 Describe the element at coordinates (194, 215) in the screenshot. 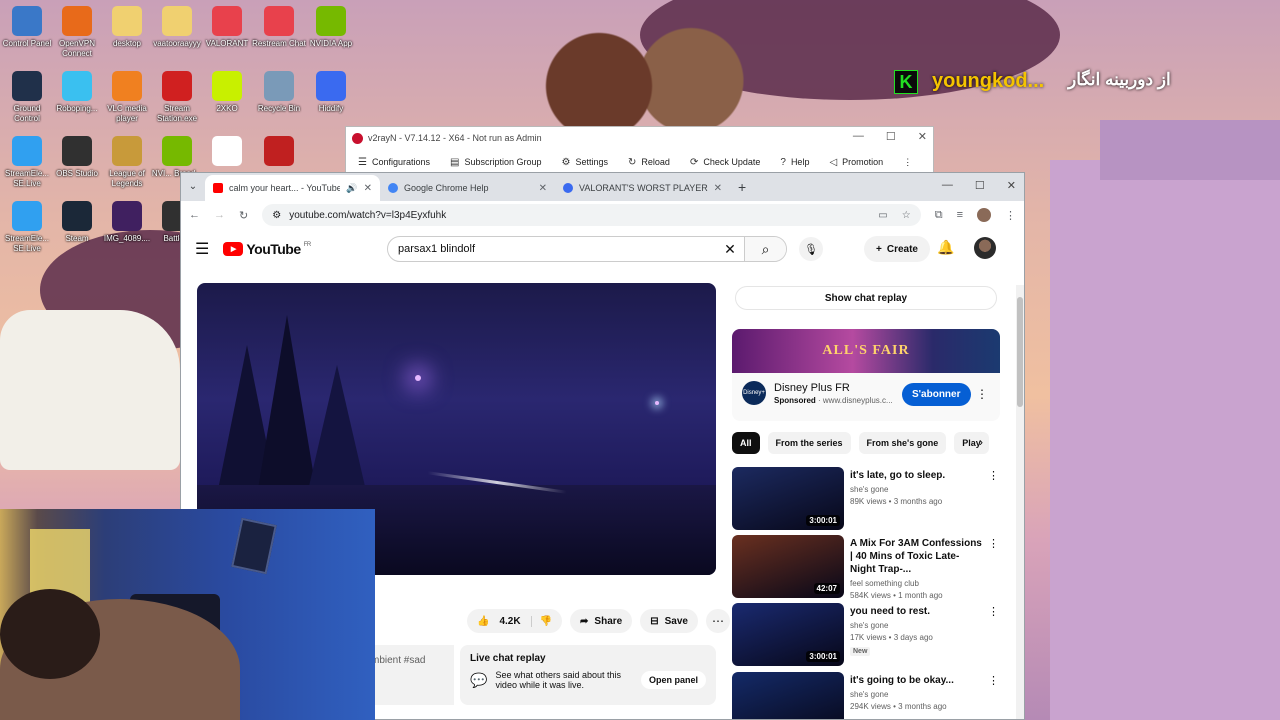

I see `back-icon: ←` at that location.